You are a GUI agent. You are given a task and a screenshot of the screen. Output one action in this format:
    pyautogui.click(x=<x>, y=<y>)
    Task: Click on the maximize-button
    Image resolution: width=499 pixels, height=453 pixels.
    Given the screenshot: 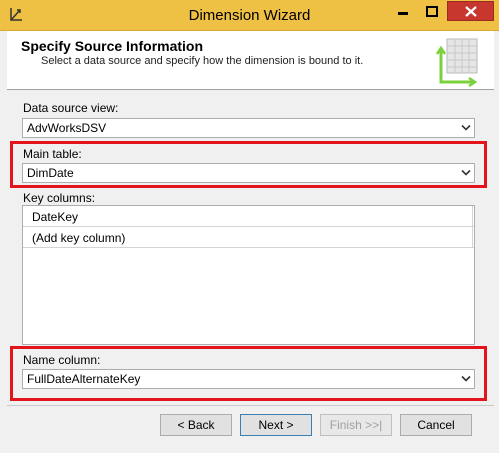 What is the action you would take?
    pyautogui.click(x=431, y=11)
    